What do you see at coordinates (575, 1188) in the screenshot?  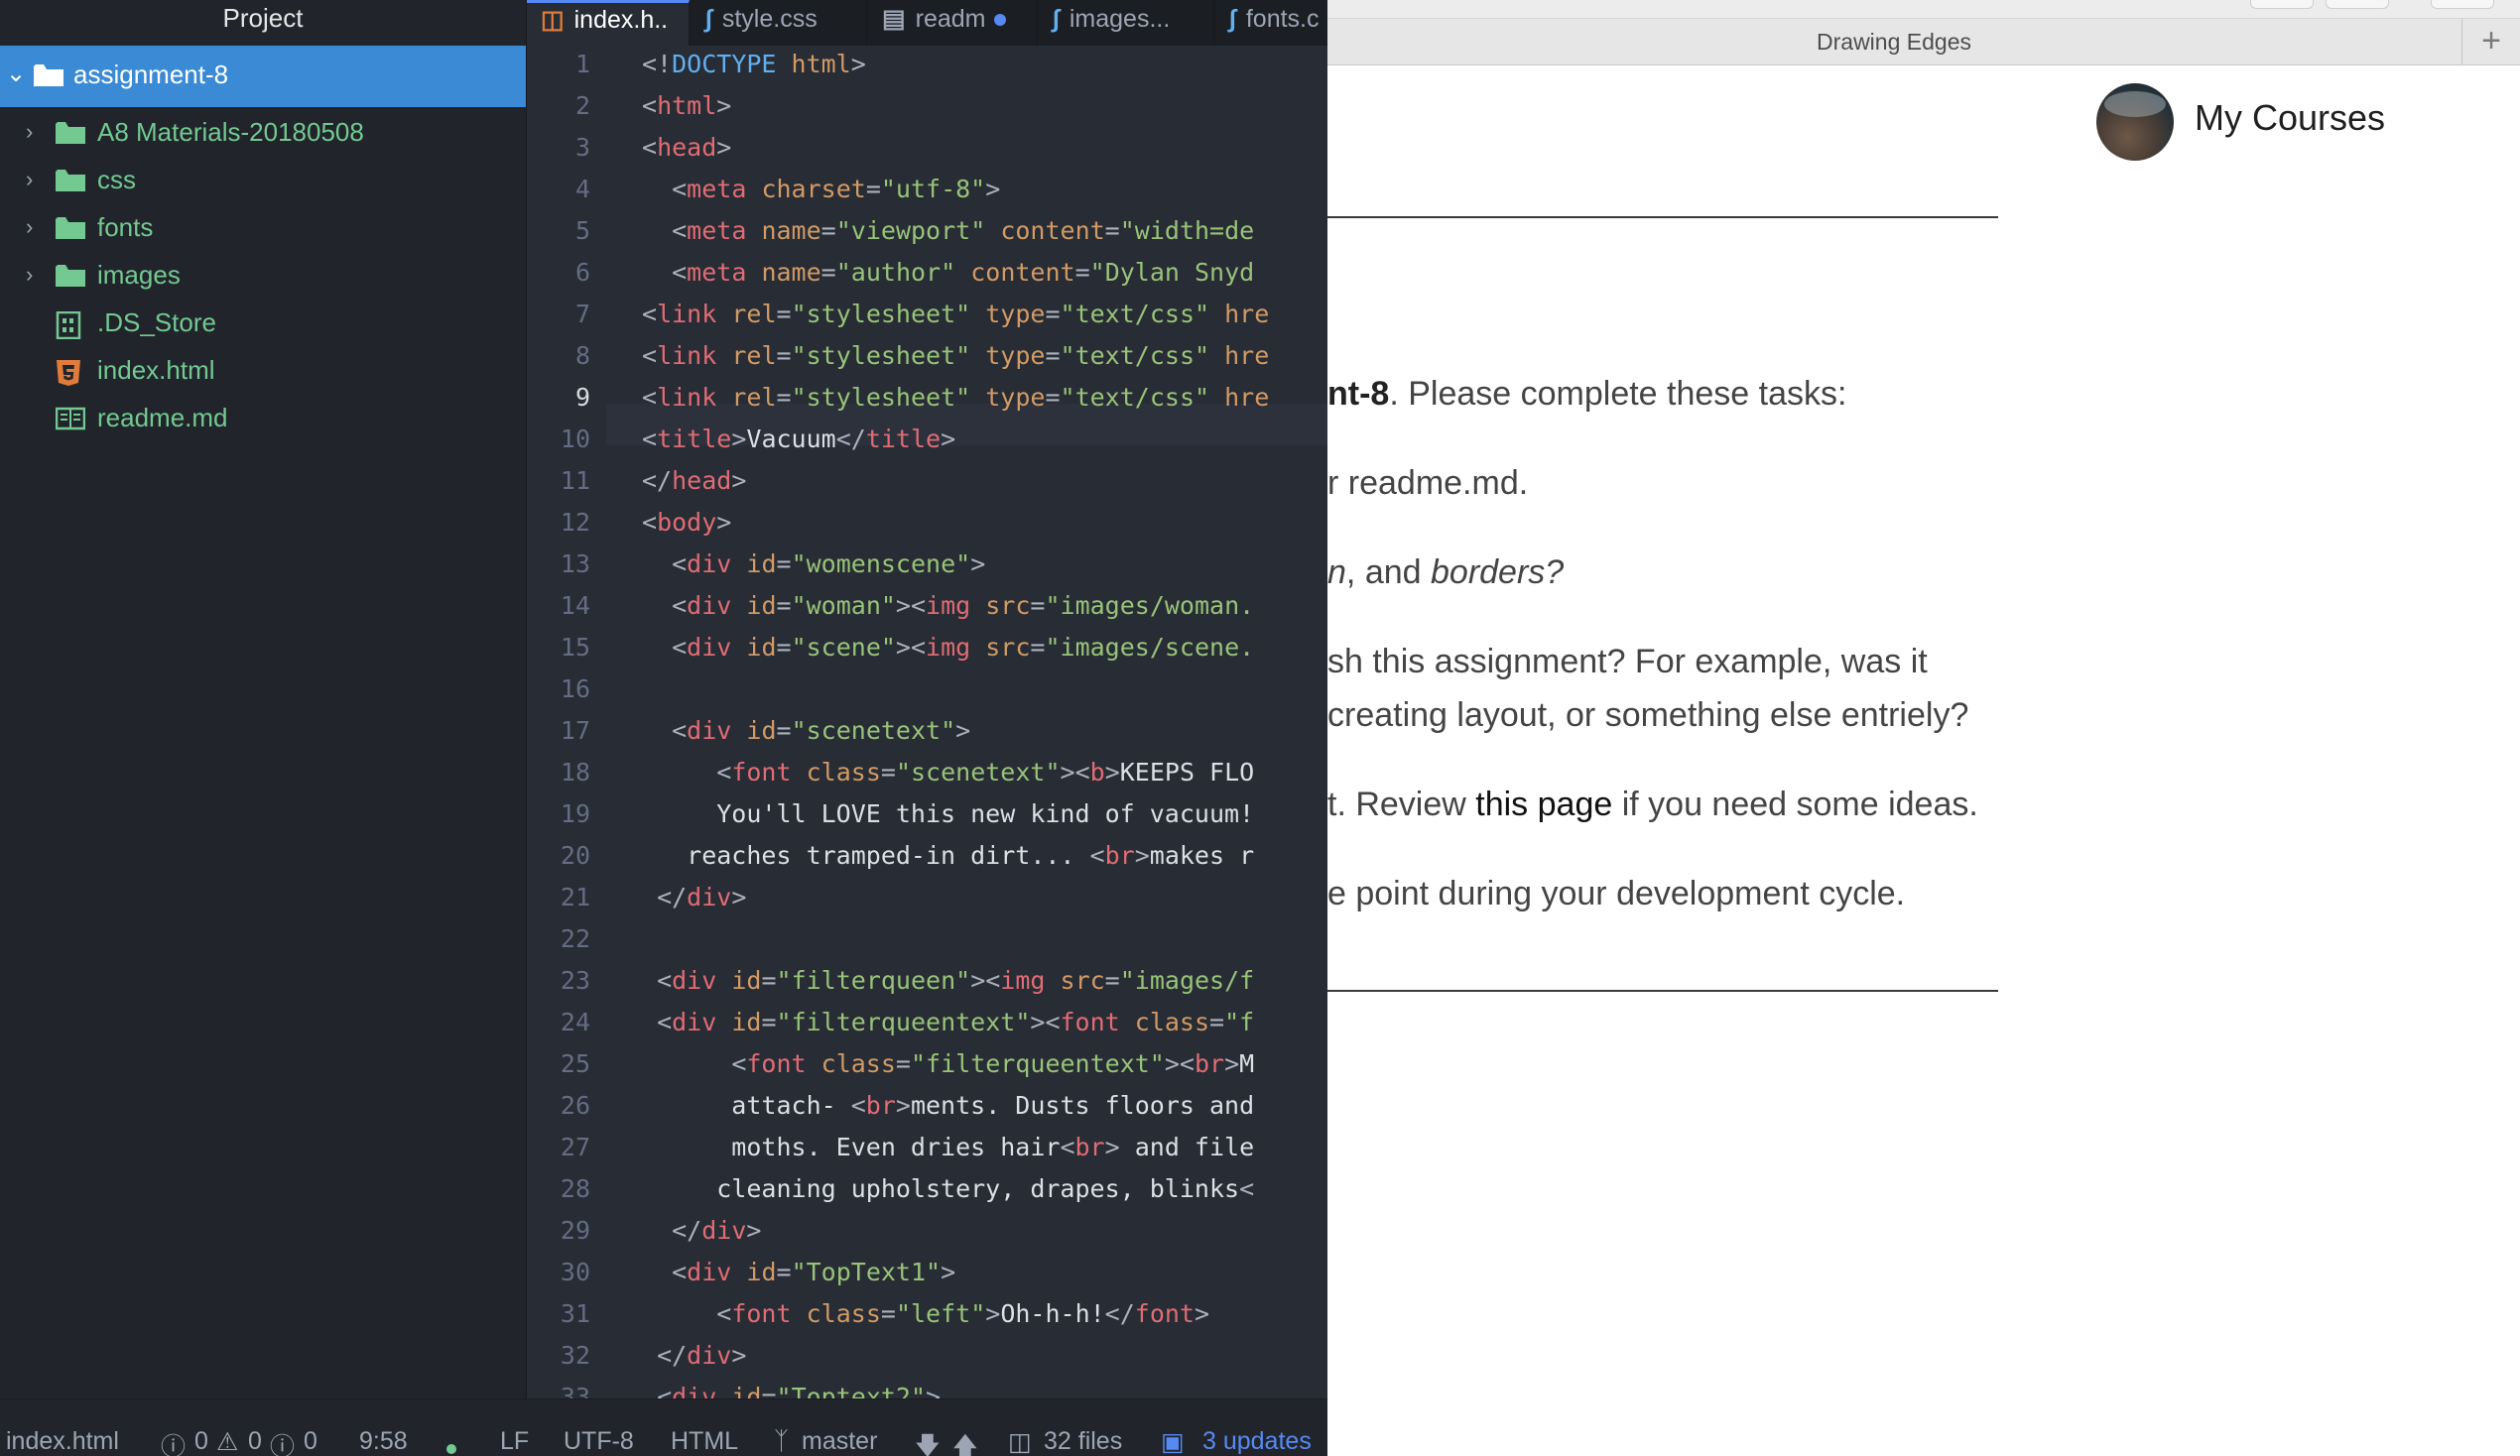 I see `line-number: 28` at bounding box center [575, 1188].